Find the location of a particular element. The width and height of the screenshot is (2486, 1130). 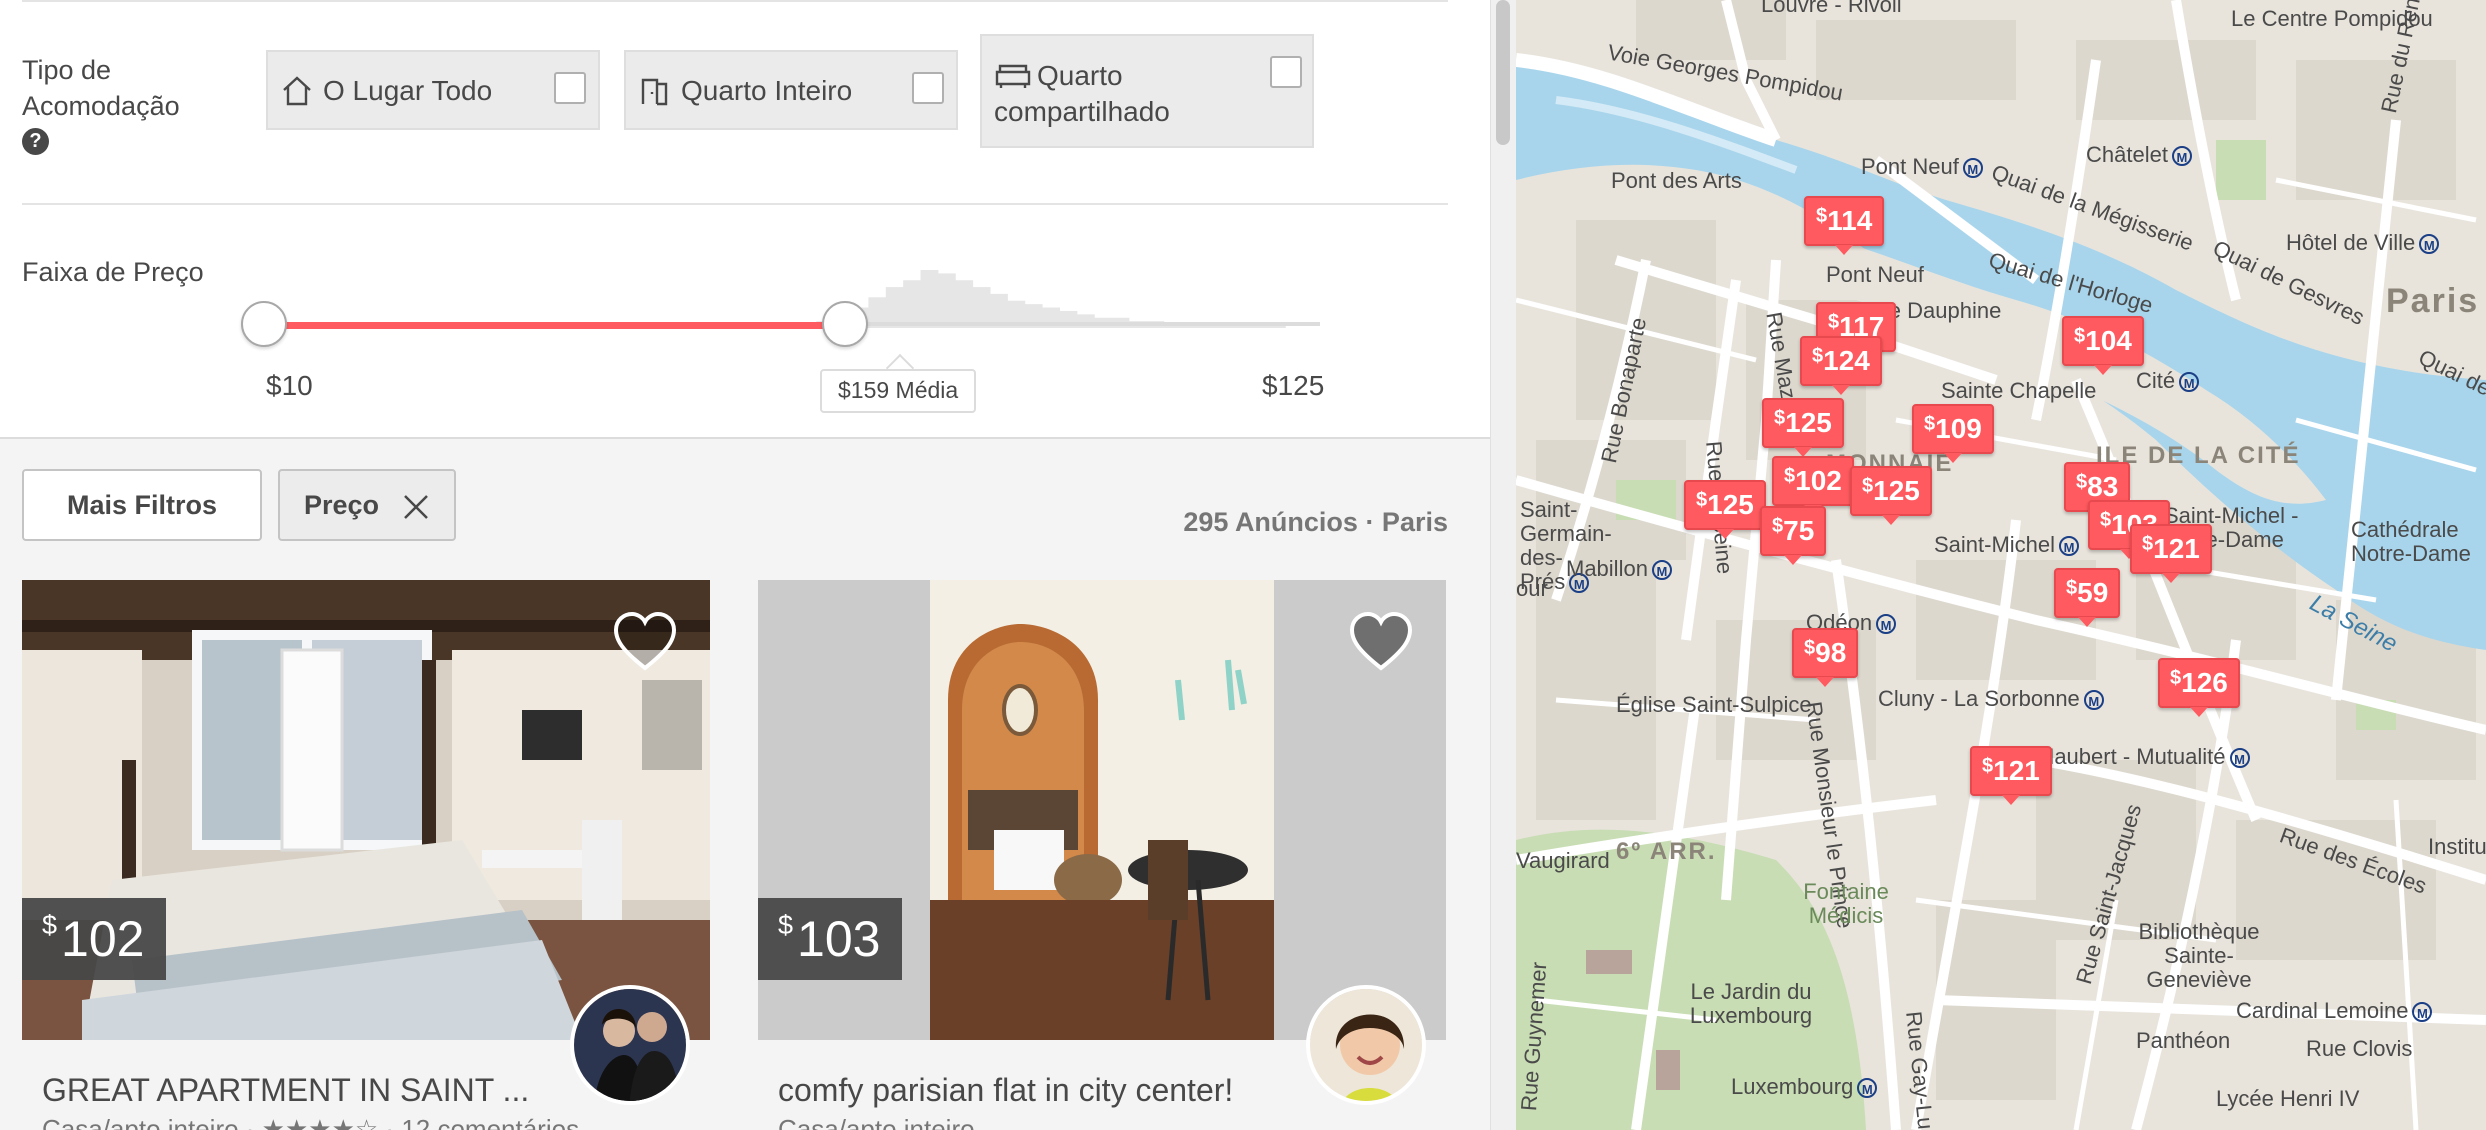

listing-title: comfy parisian flat in city center! is located at coordinates (1005, 1090).